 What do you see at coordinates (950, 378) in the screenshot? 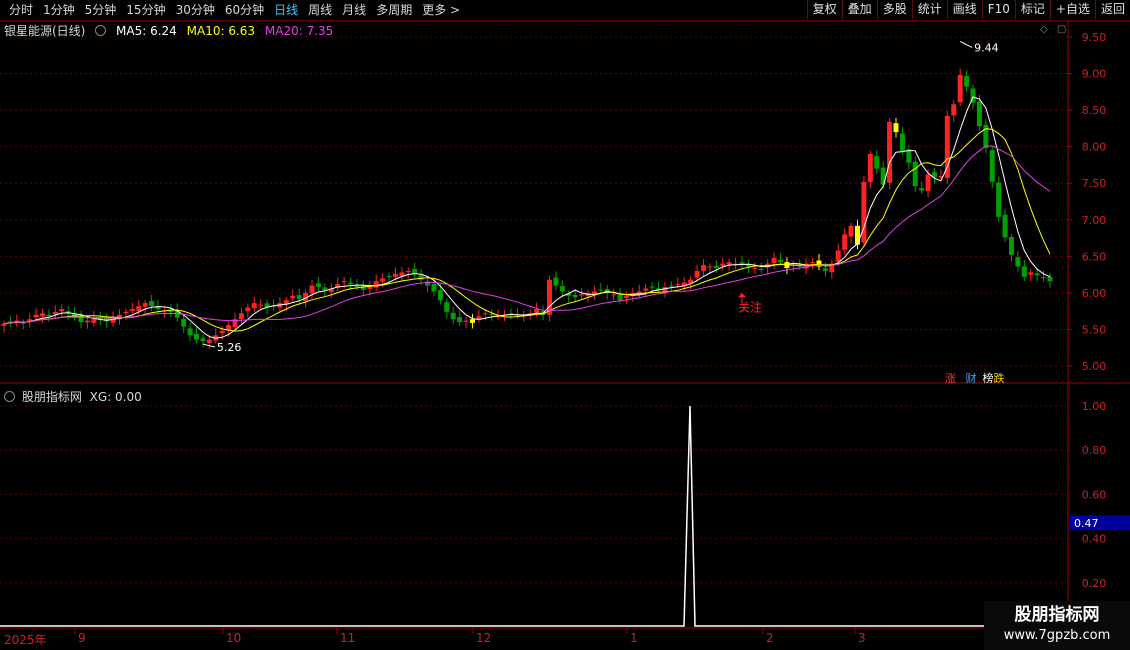
I see `tag-zhang: 涨` at bounding box center [950, 378].